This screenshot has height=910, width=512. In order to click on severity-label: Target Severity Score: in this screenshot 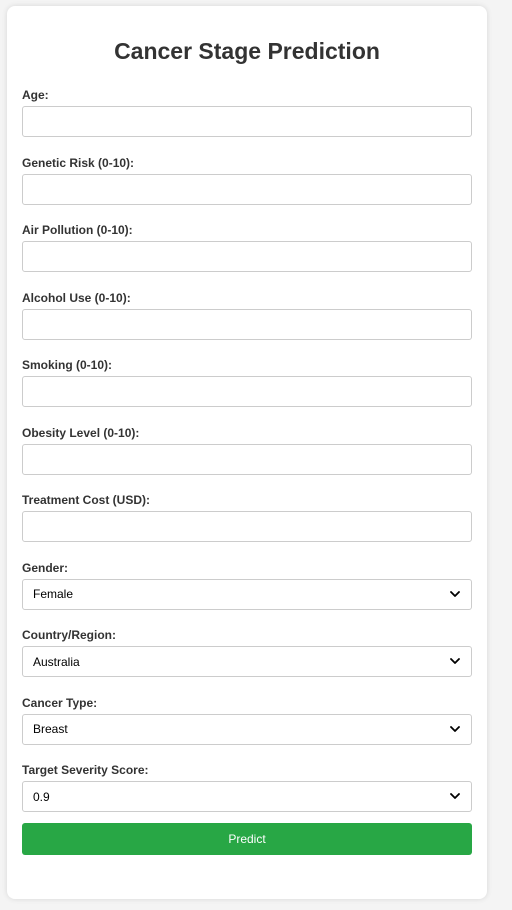, I will do `click(85, 770)`.